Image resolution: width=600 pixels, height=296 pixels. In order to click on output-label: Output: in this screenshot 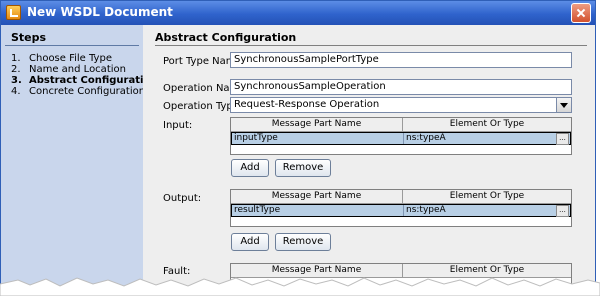, I will do `click(182, 198)`.